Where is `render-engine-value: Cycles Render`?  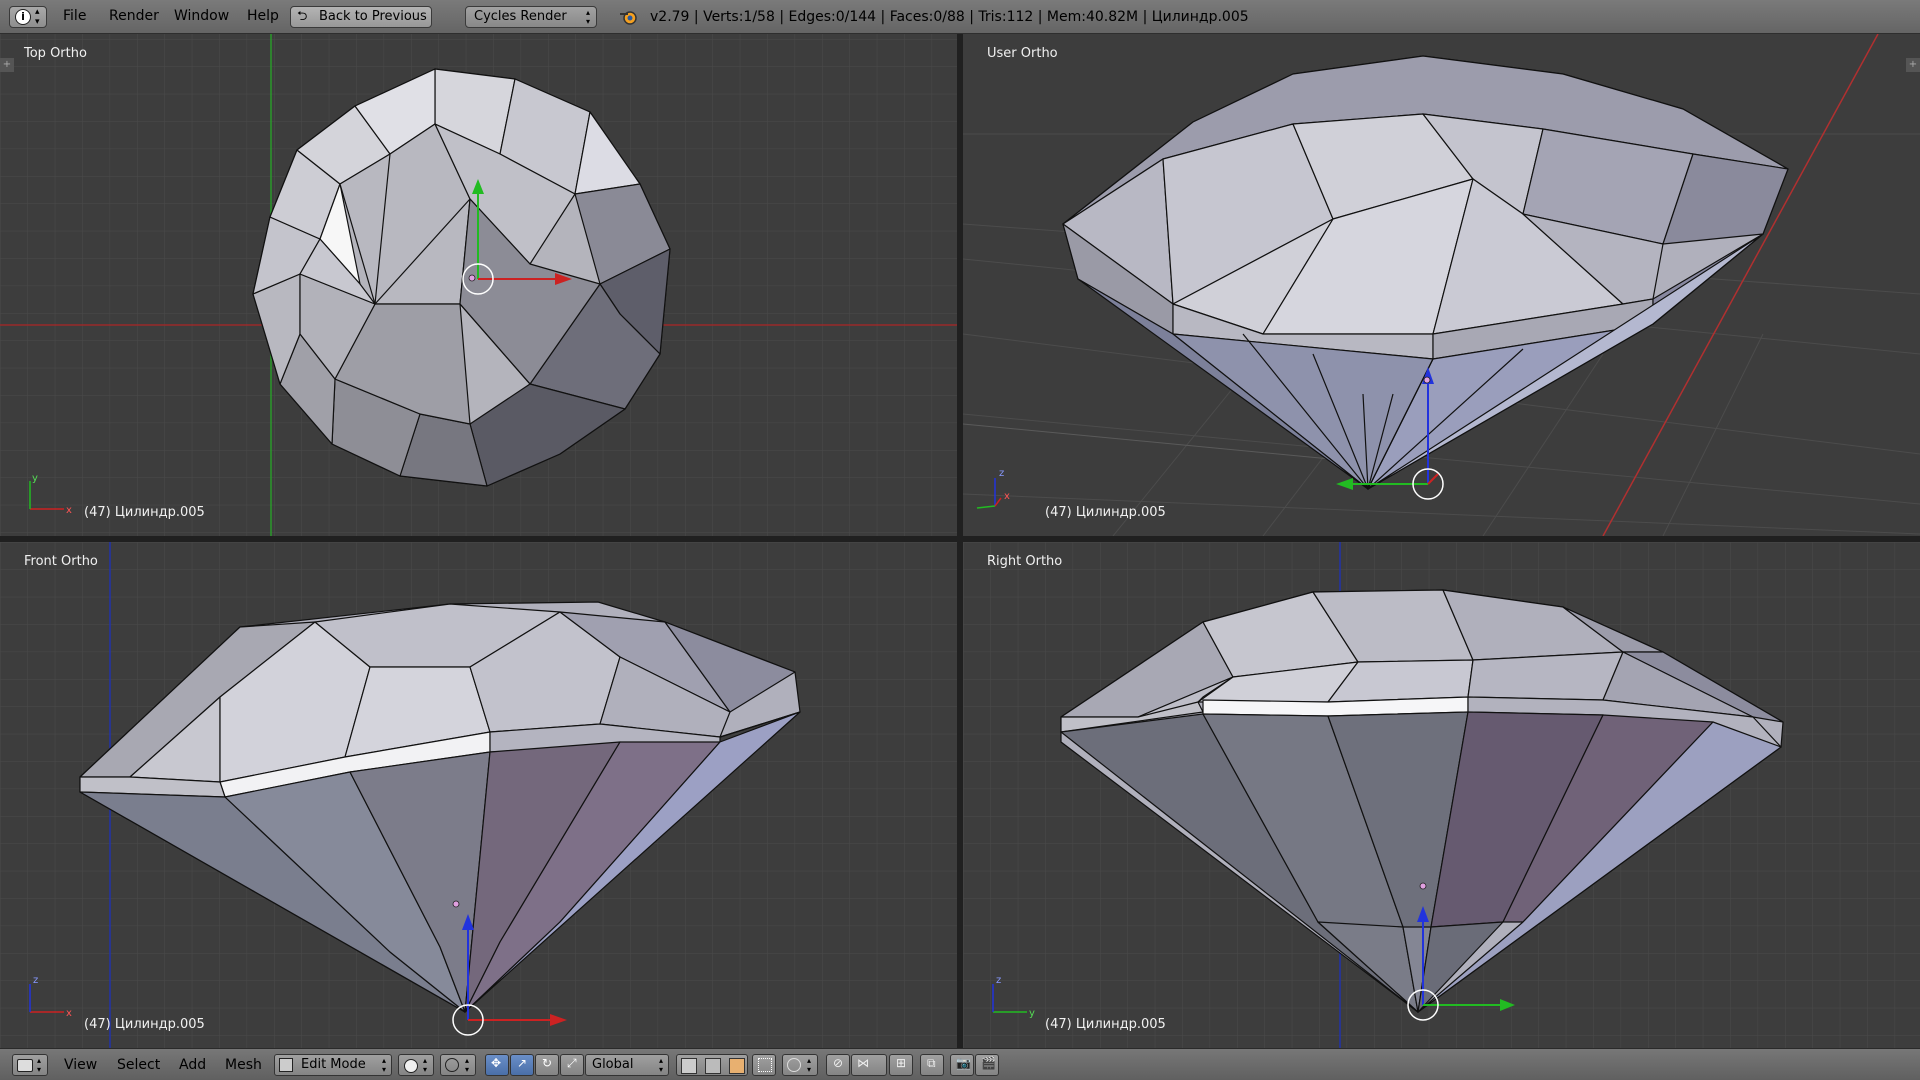 render-engine-value: Cycles Render is located at coordinates (520, 16).